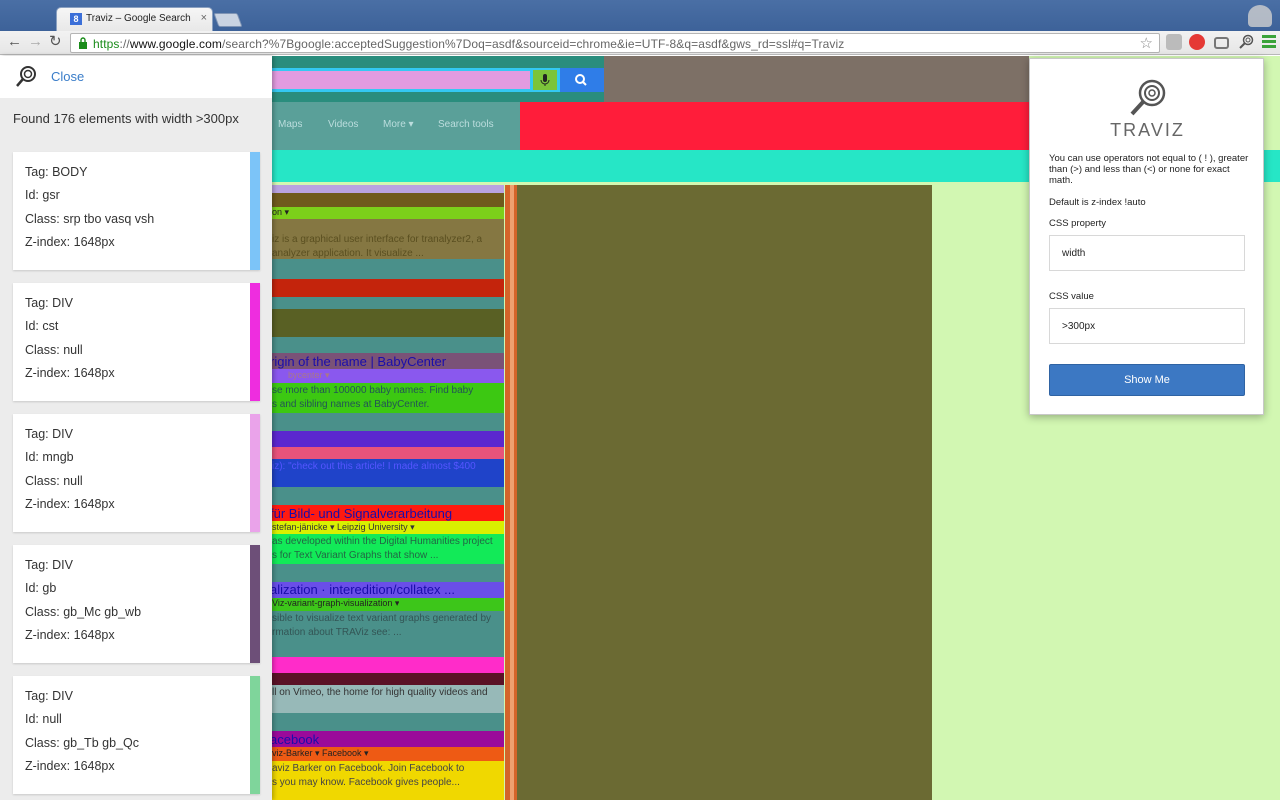 This screenshot has height=800, width=1280. I want to click on card-tag: Tag: BODY, so click(56, 172).